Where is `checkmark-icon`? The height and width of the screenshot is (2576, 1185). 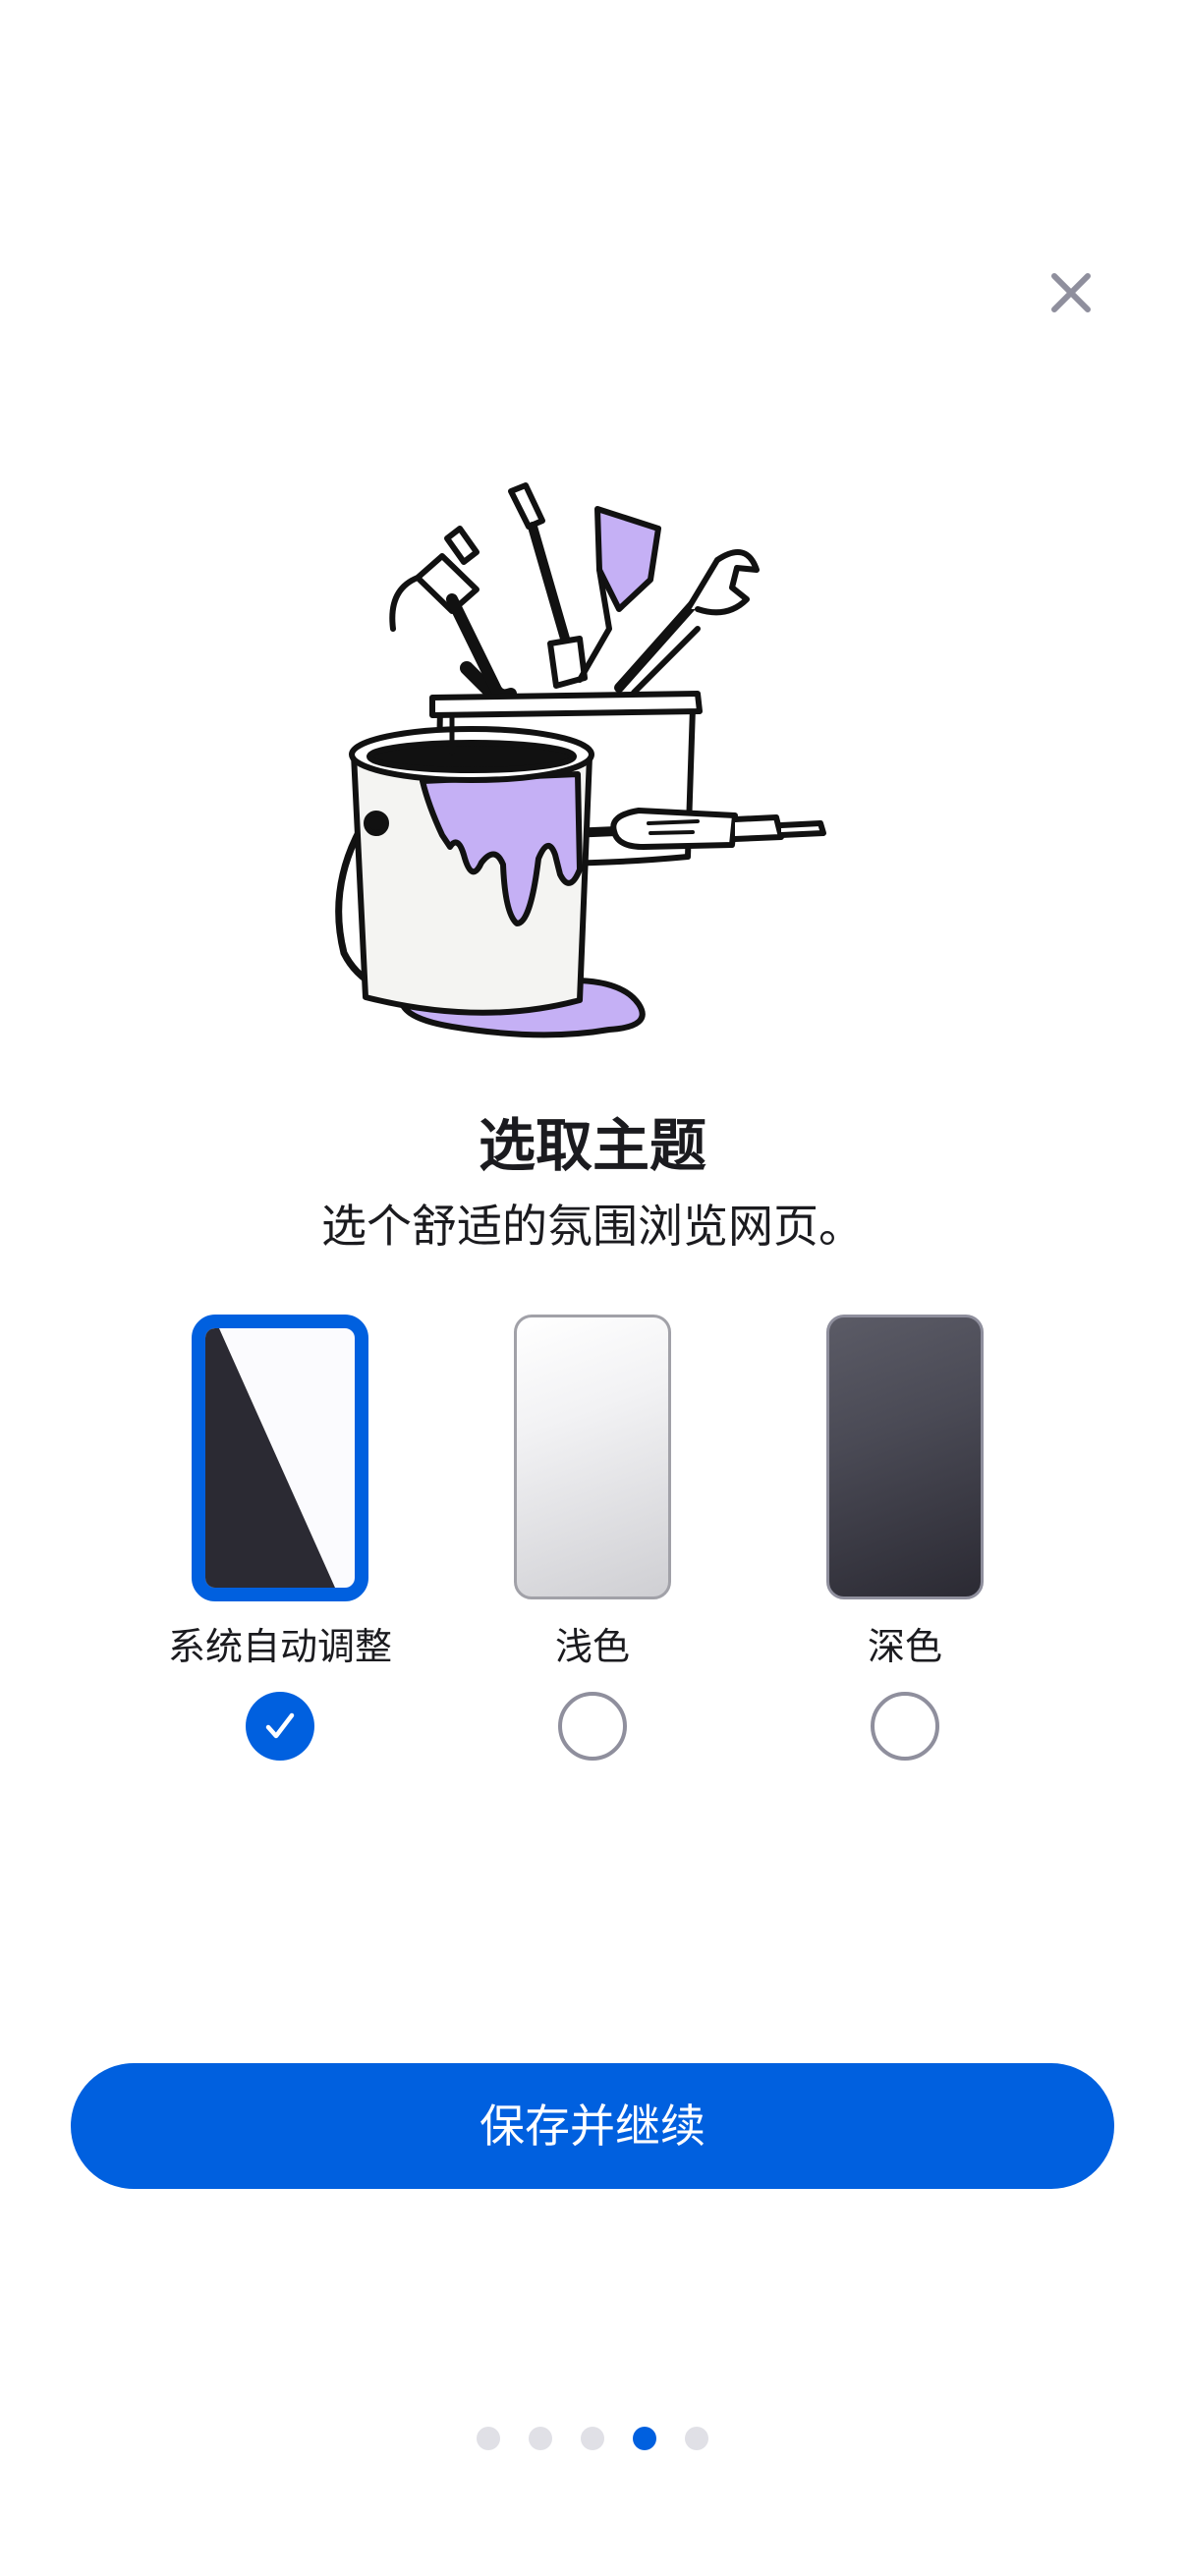
checkmark-icon is located at coordinates (280, 1725).